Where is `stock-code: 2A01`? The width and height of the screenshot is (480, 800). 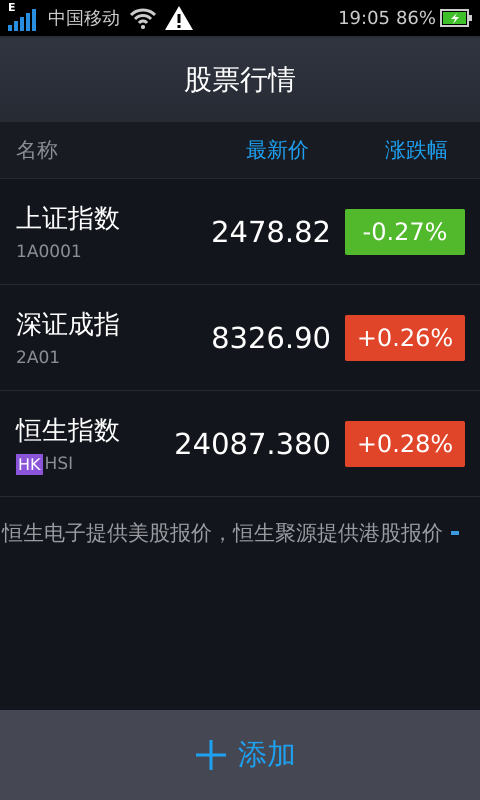
stock-code: 2A01 is located at coordinates (38, 358).